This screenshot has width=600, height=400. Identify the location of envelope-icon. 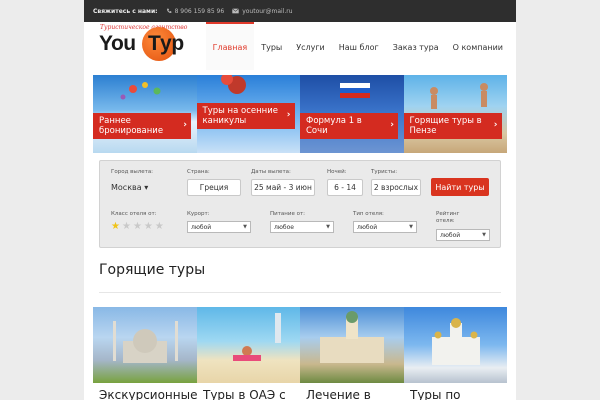
(236, 11).